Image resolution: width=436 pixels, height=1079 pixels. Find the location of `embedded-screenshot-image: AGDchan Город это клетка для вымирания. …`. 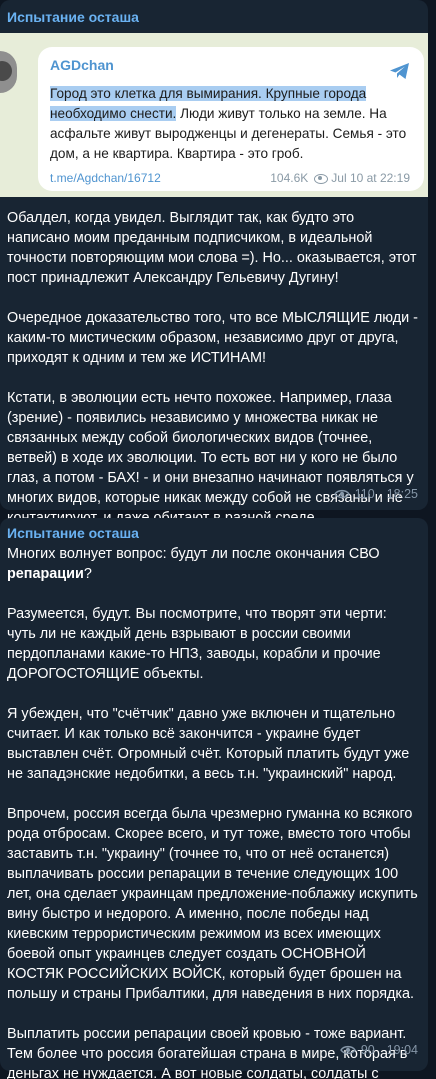

embedded-screenshot-image: AGDchan Город это клетка для вымирания. … is located at coordinates (214, 115).